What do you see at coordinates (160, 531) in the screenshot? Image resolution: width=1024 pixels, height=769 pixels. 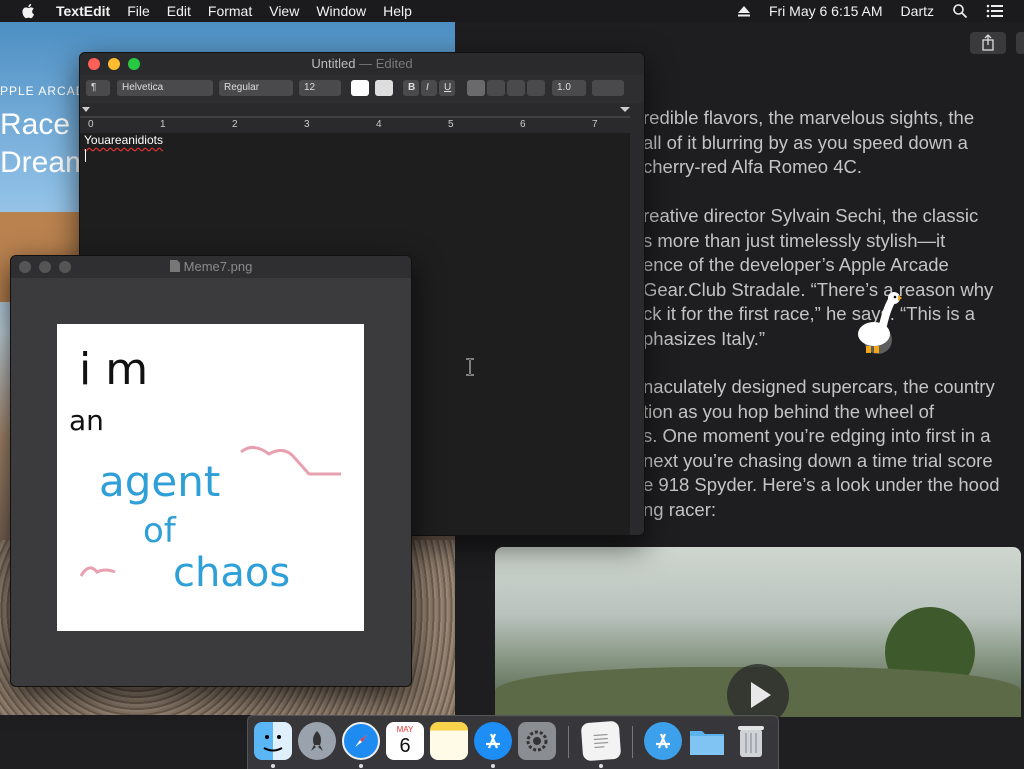 I see `meme-line-4: of` at bounding box center [160, 531].